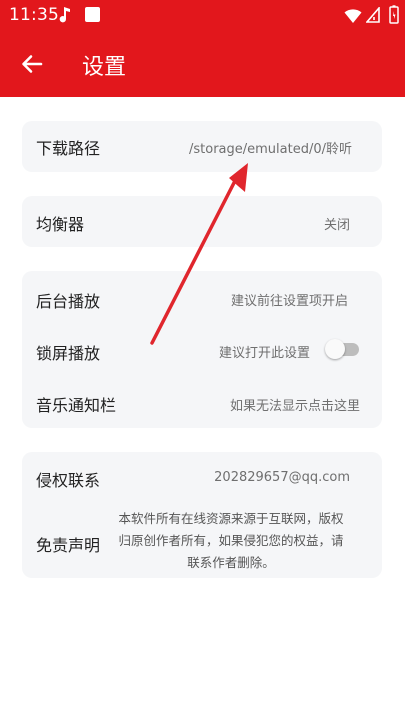 This screenshot has width=405, height=720. I want to click on download-path-row: 下载路径 /storage/emulated/0/聆听, so click(202, 146).